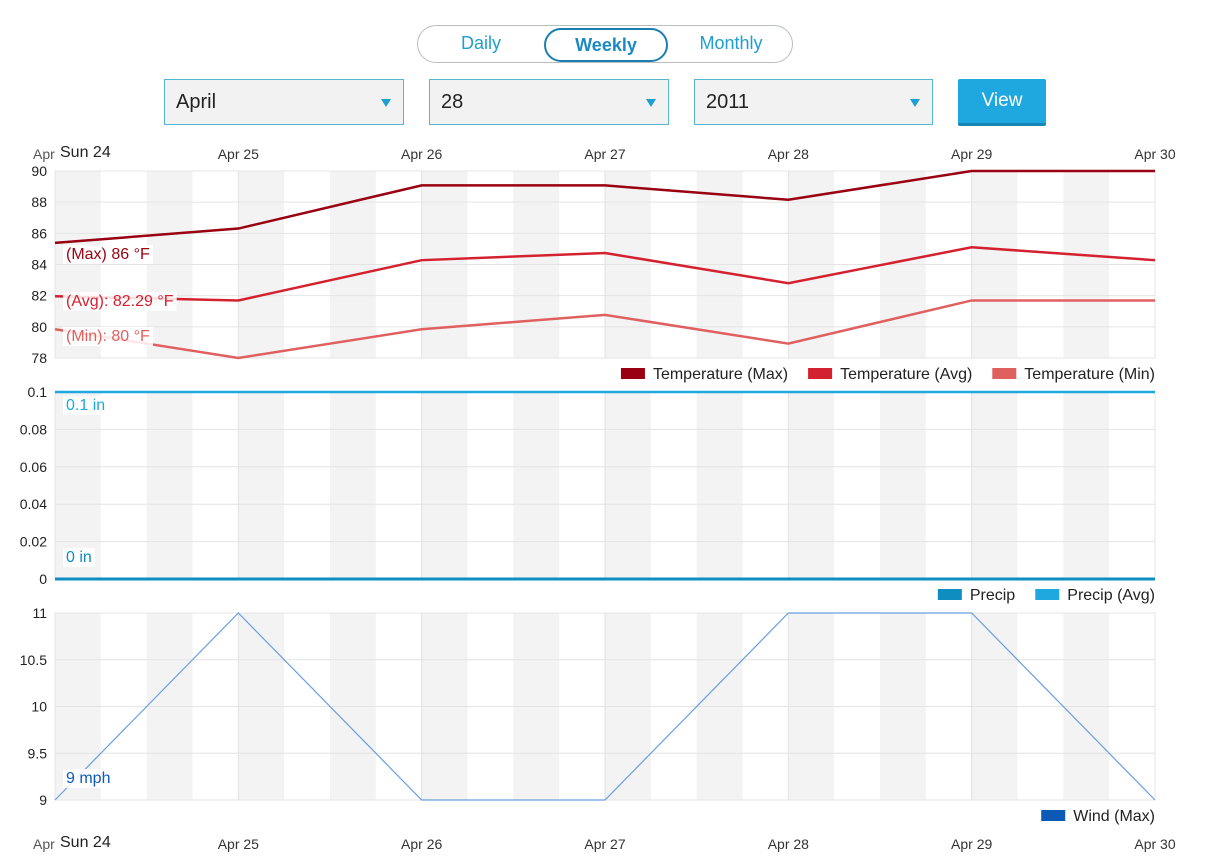 The image size is (1219, 868). What do you see at coordinates (39, 358) in the screenshot?
I see `y-tick-label: 78` at bounding box center [39, 358].